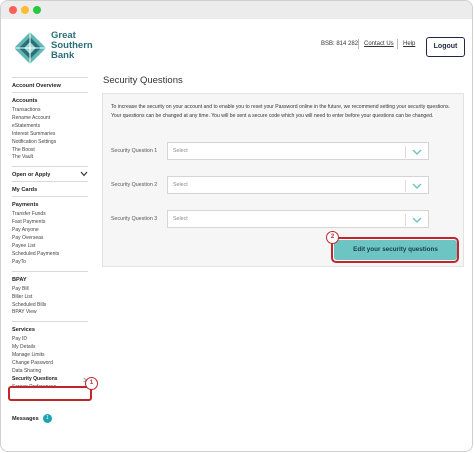 This screenshot has height=453, width=474. I want to click on sidebar-item-manage-limits: Manage Limits, so click(50, 356).